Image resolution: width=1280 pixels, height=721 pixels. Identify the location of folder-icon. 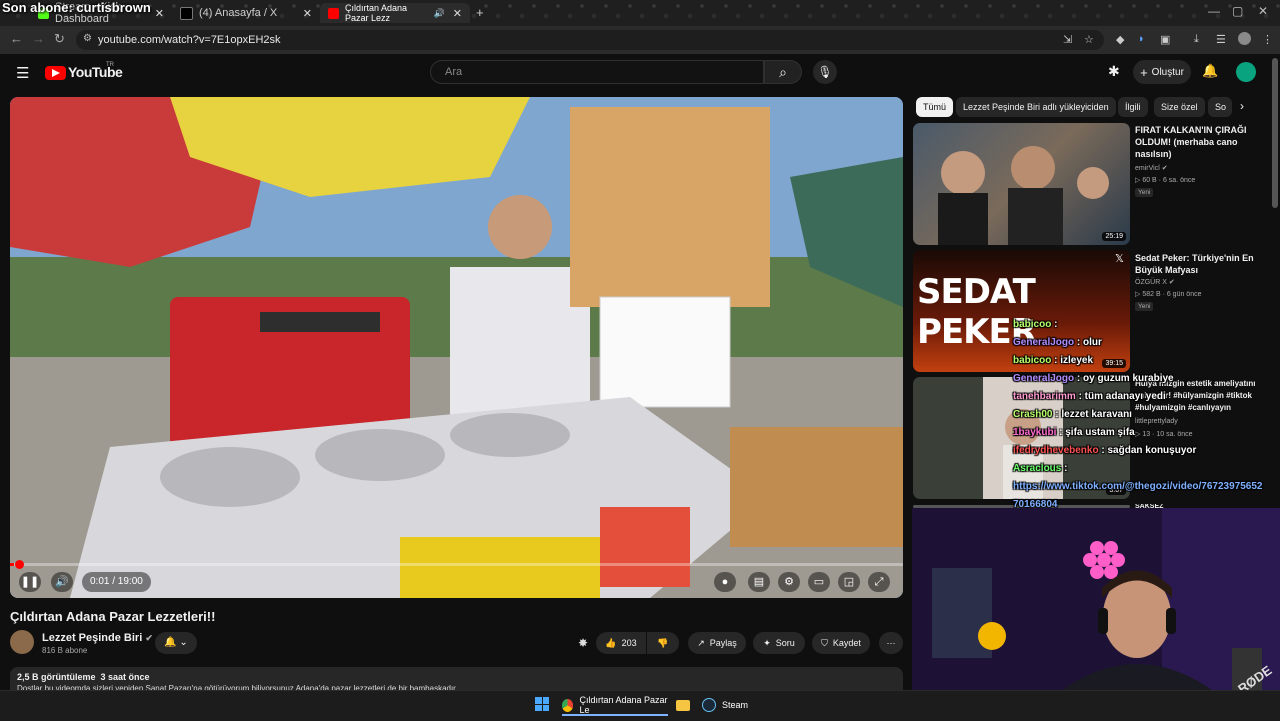
(683, 705).